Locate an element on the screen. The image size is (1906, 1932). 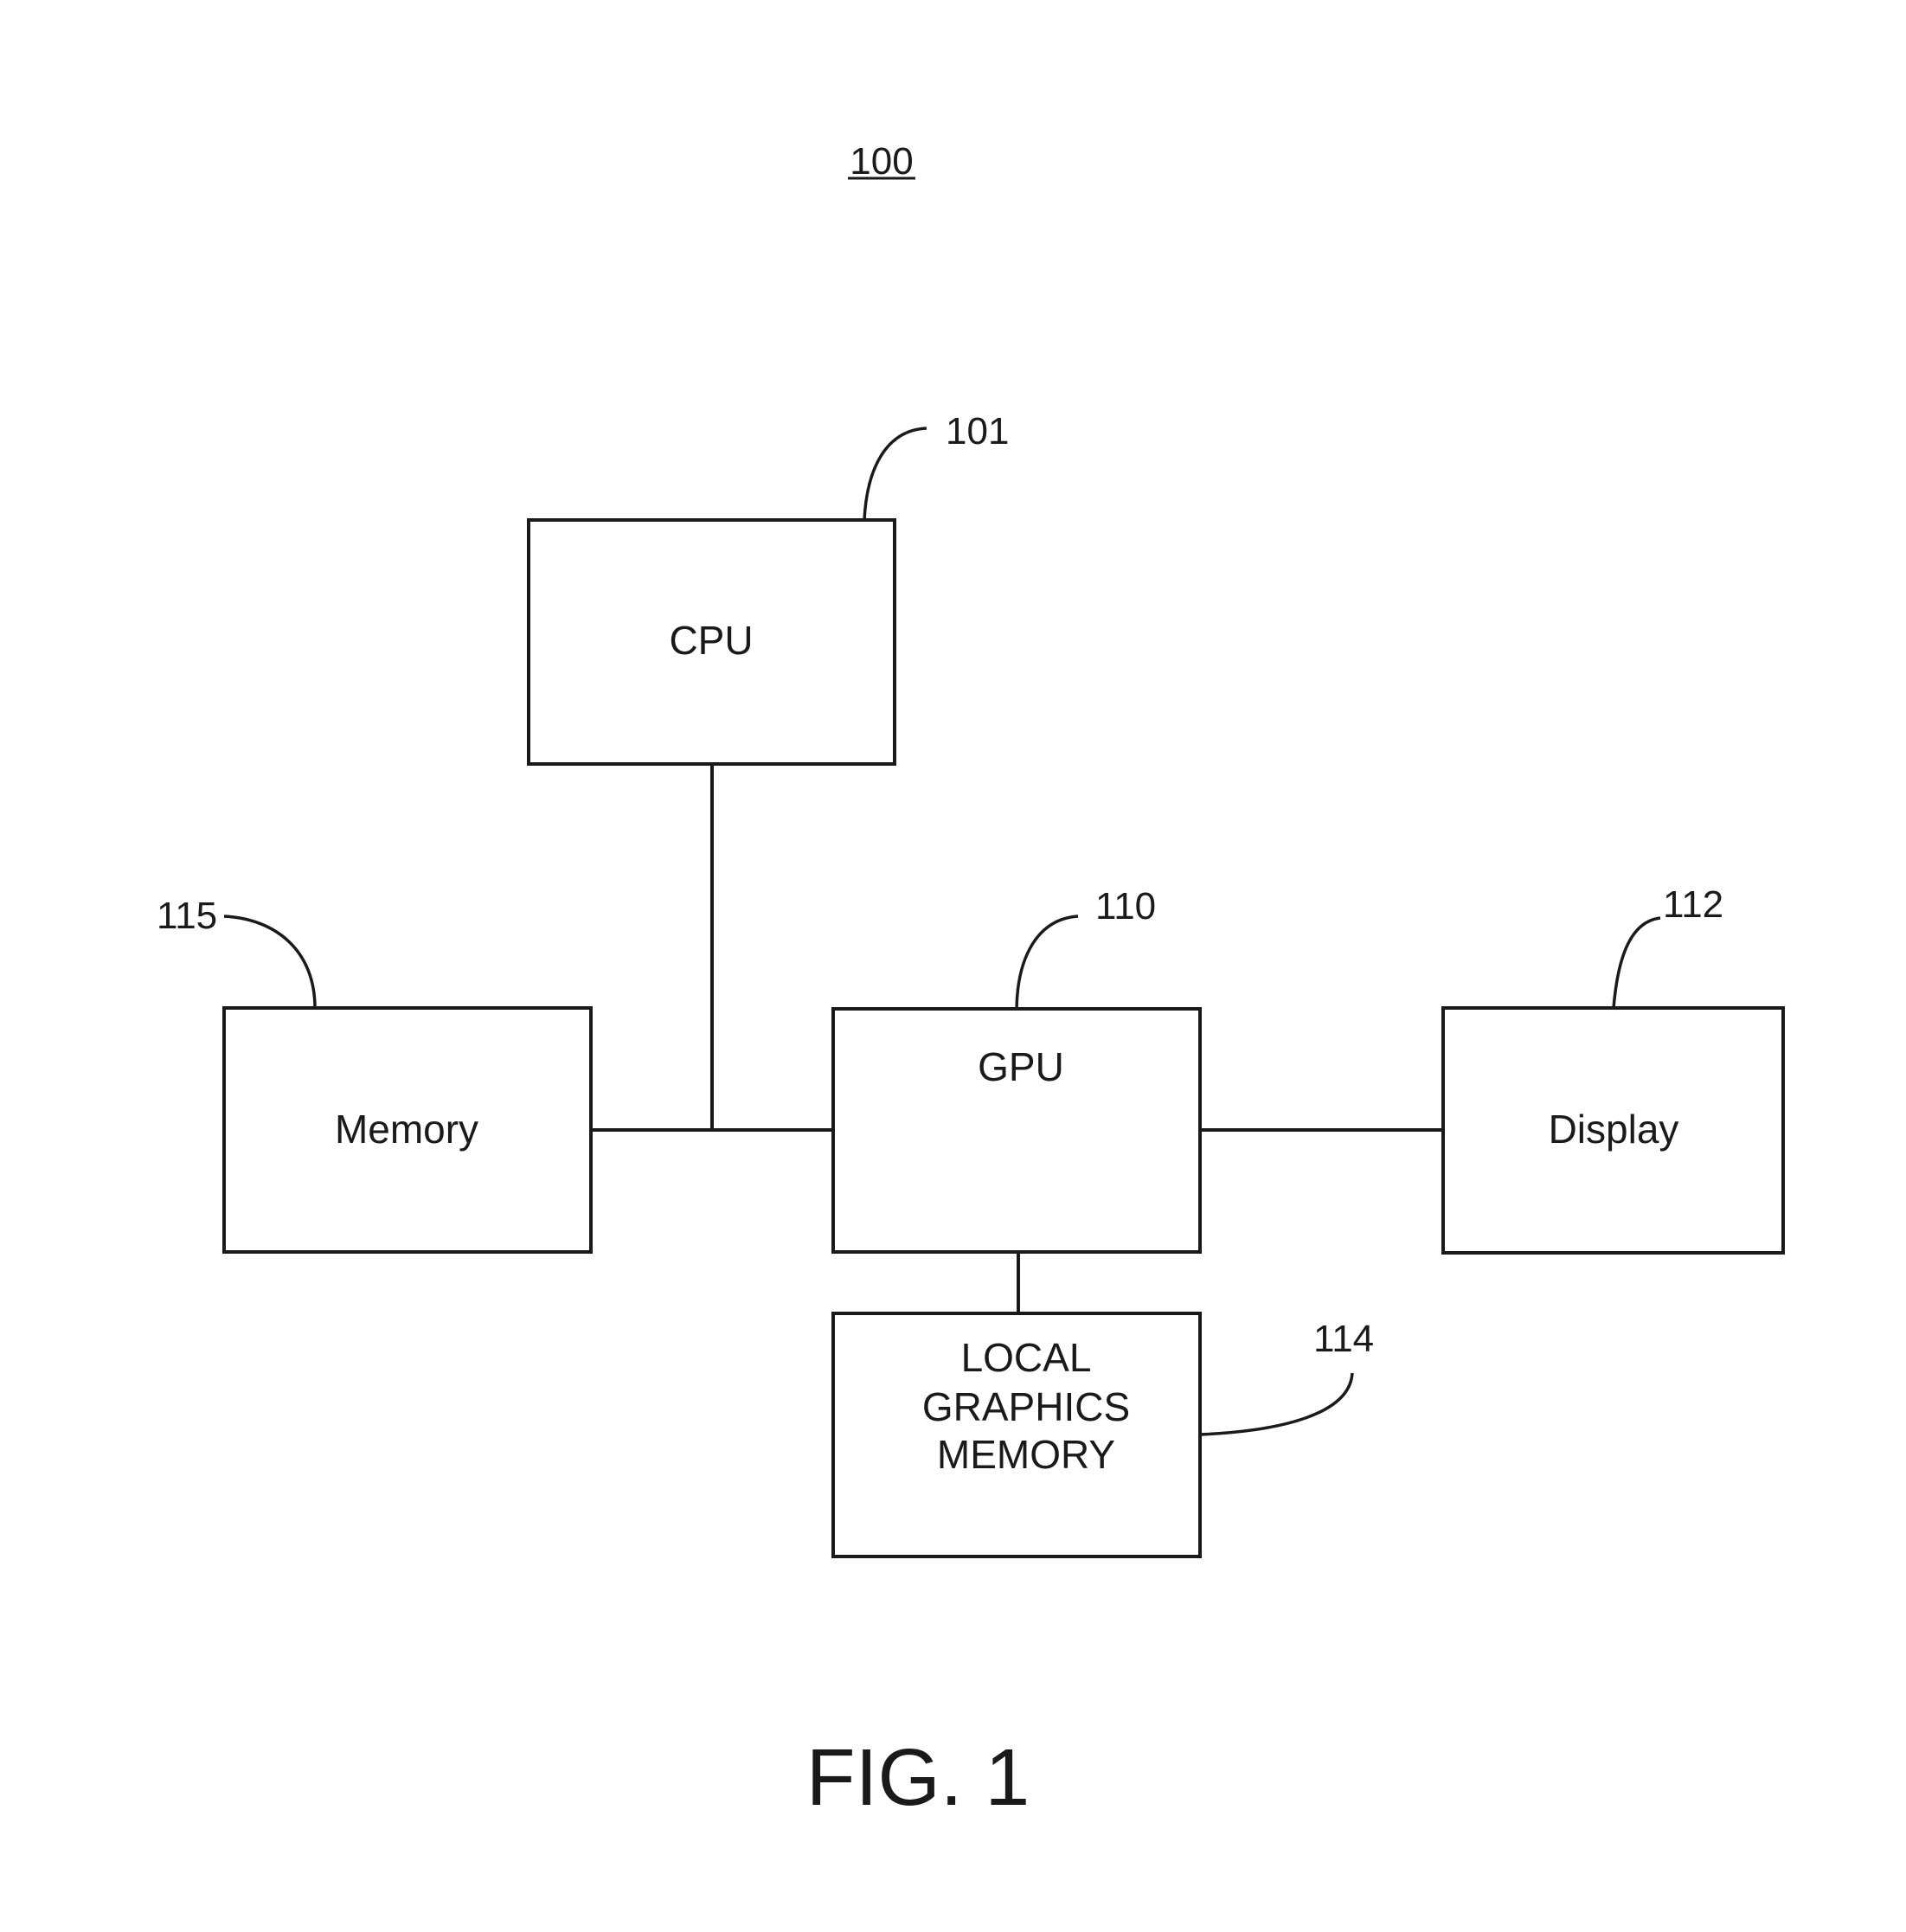
display-ref-number: 112 is located at coordinates (1693, 904).